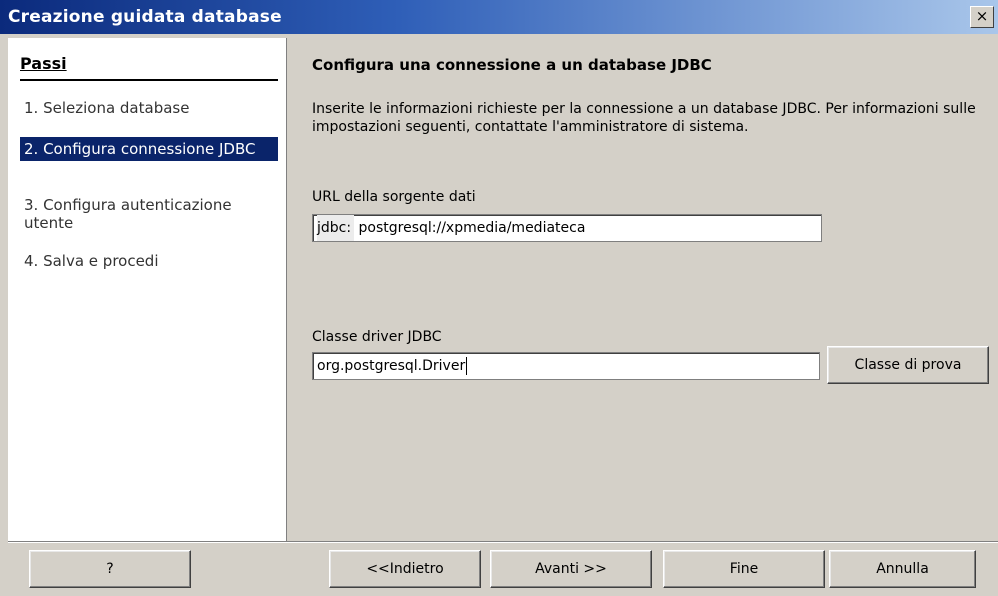 The image size is (998, 596). What do you see at coordinates (394, 197) in the screenshot?
I see `url-label: URL della sorgente dati` at bounding box center [394, 197].